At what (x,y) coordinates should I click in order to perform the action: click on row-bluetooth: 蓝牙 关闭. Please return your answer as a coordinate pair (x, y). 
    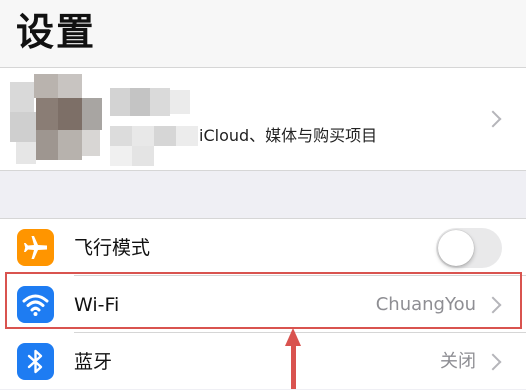
    Looking at the image, I should click on (263, 361).